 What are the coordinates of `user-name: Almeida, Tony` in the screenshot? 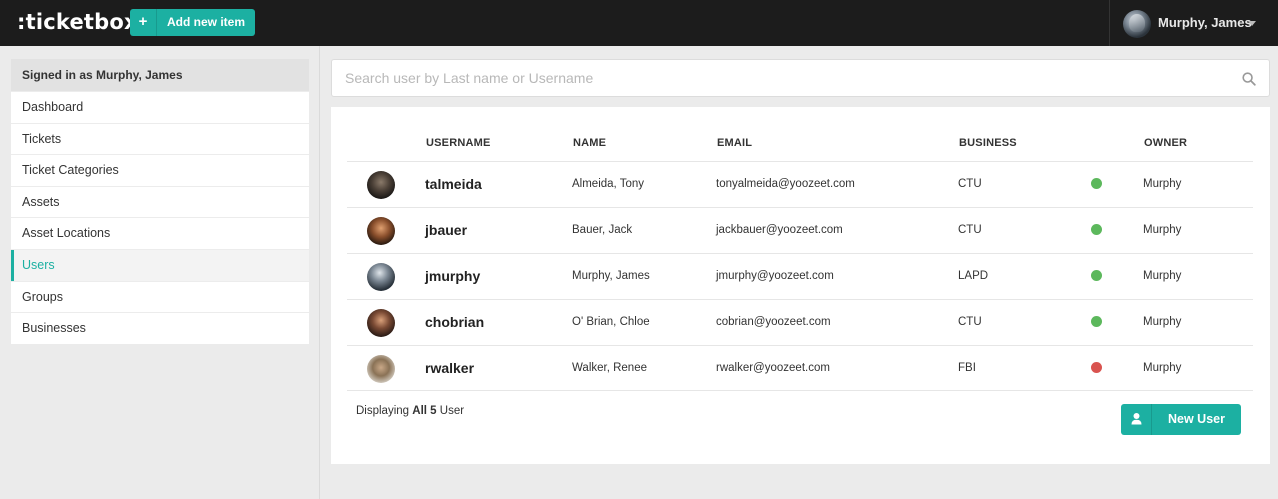 It's located at (608, 184).